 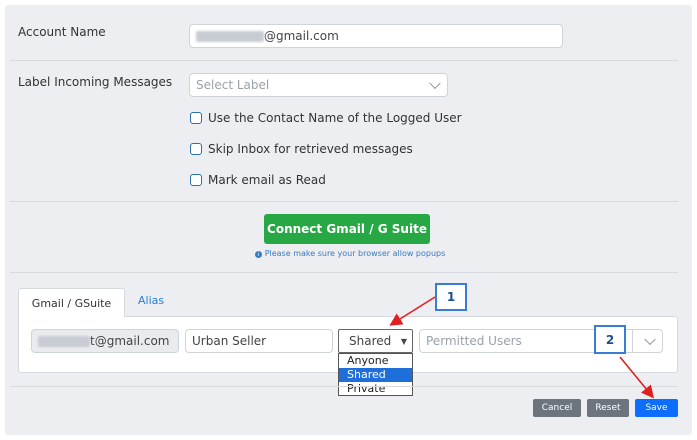 What do you see at coordinates (522, 347) in the screenshot?
I see `annotation-arrows` at bounding box center [522, 347].